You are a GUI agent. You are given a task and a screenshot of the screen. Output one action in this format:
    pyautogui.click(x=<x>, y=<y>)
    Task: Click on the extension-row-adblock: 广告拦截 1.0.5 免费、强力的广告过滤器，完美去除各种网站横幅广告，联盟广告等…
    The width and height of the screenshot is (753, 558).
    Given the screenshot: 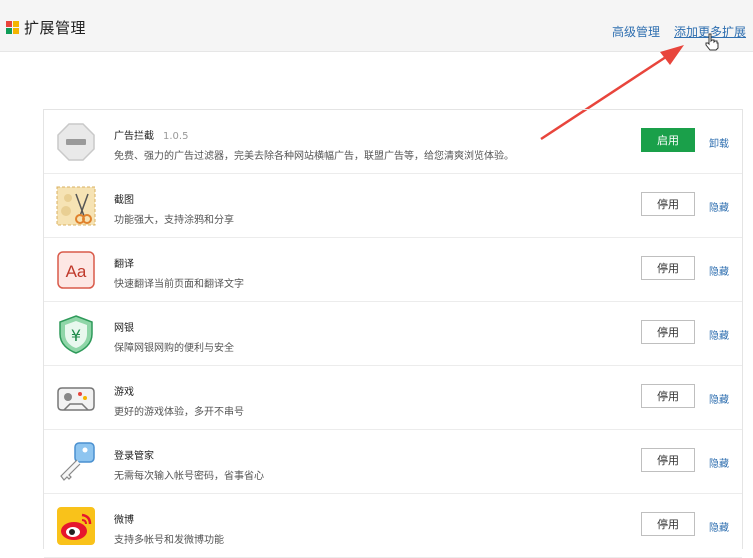 What is the action you would take?
    pyautogui.click(x=393, y=142)
    